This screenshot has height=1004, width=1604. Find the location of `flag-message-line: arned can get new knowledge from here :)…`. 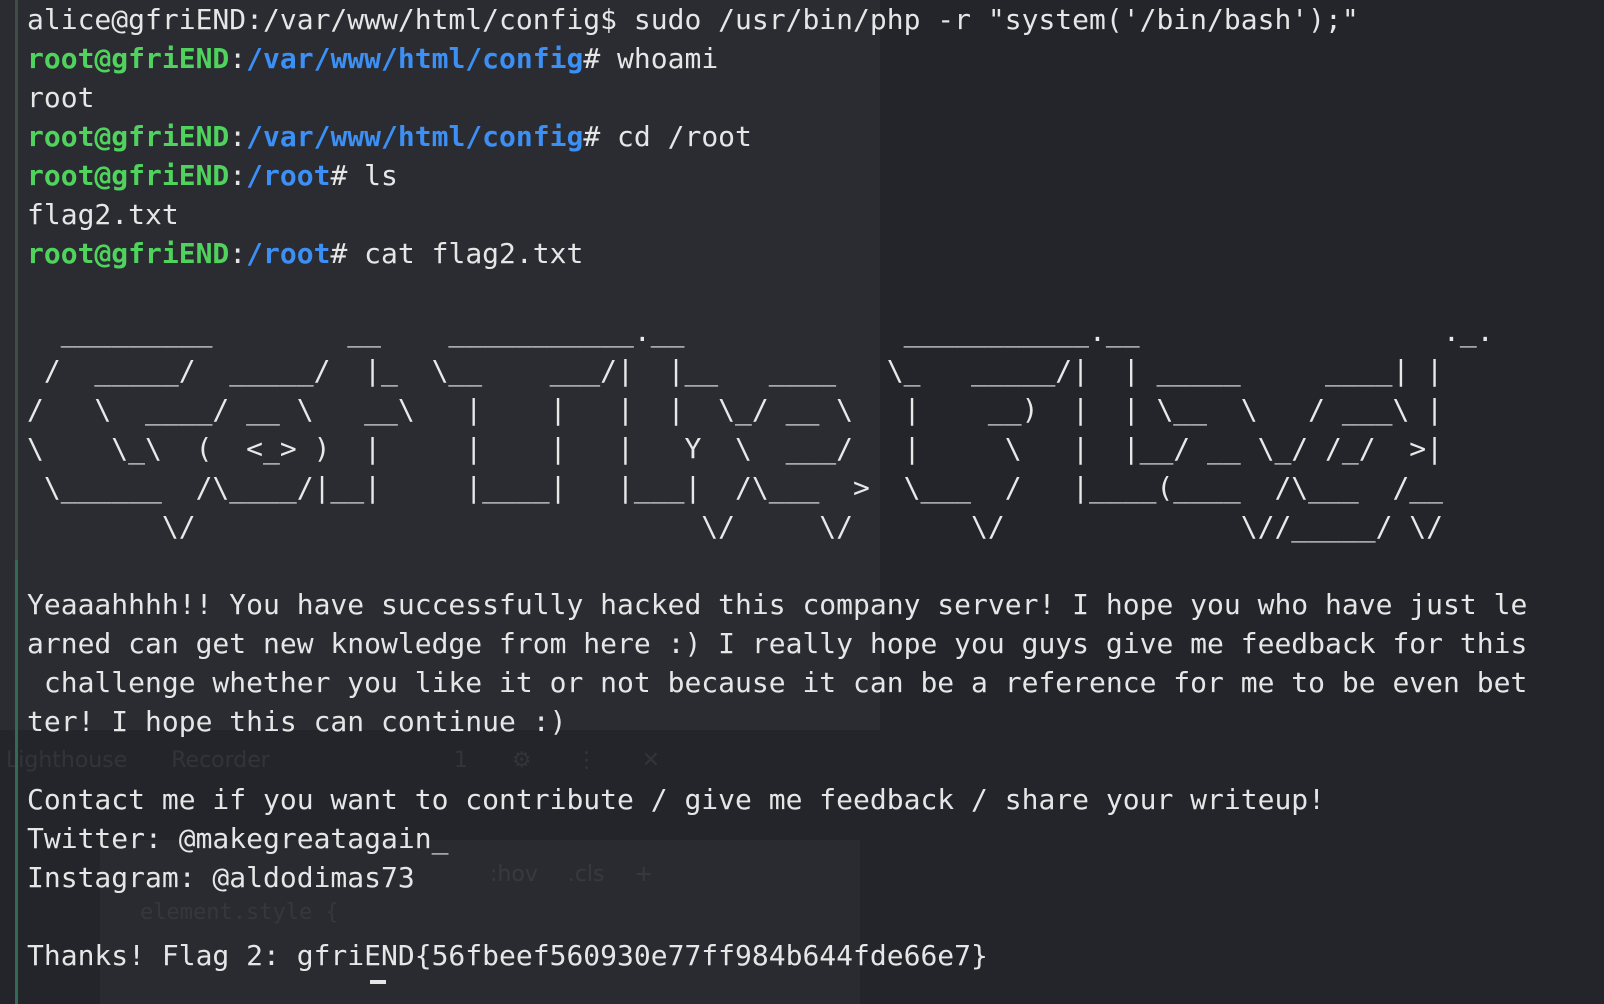

flag-message-line: arned can get new knowledge from here :)… is located at coordinates (777, 643).